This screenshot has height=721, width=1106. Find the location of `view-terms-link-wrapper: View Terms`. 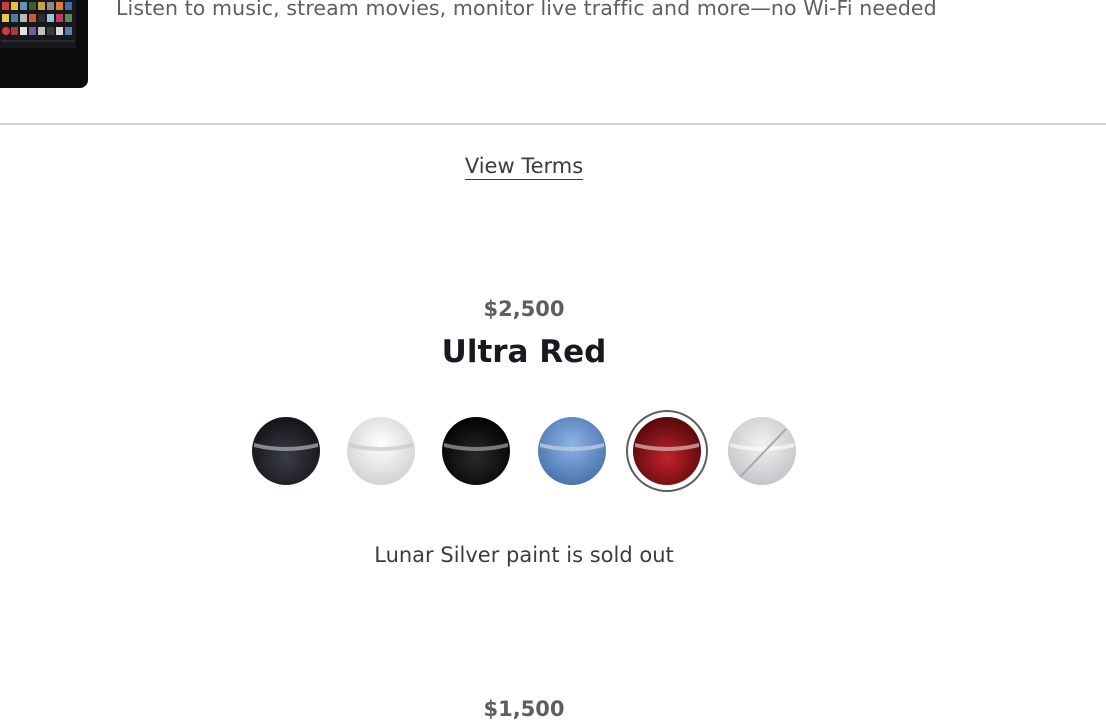

view-terms-link-wrapper: View Terms is located at coordinates (524, 167).